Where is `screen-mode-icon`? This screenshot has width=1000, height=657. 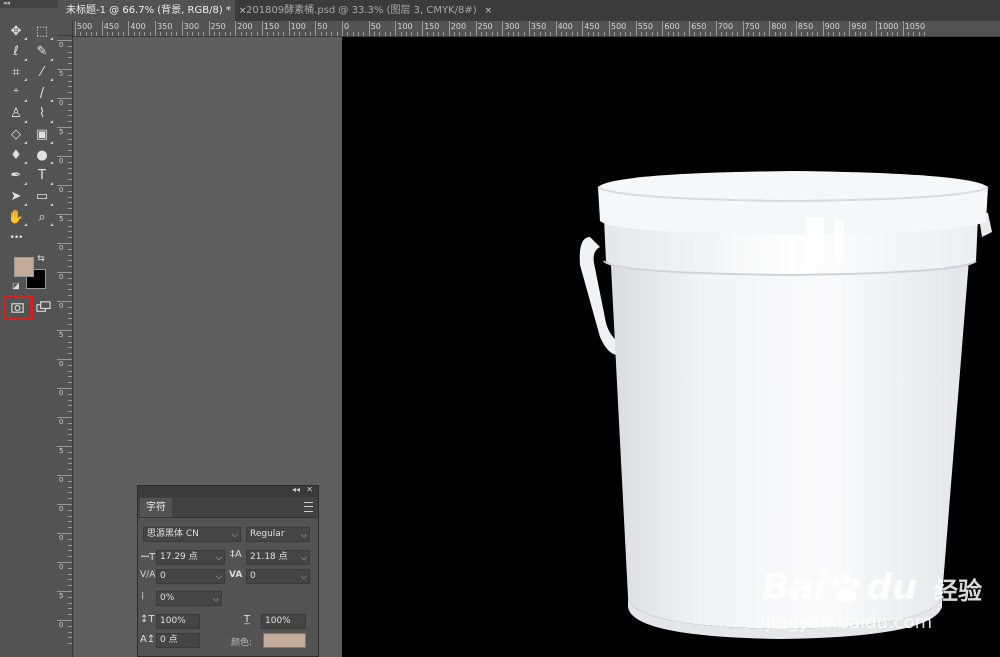
screen-mode-icon is located at coordinates (43, 307).